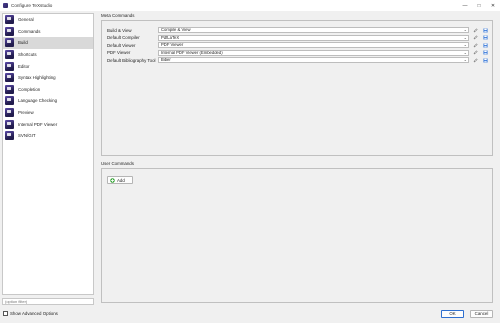  Describe the element at coordinates (9, 101) in the screenshot. I see `language-checking-icon` at that location.